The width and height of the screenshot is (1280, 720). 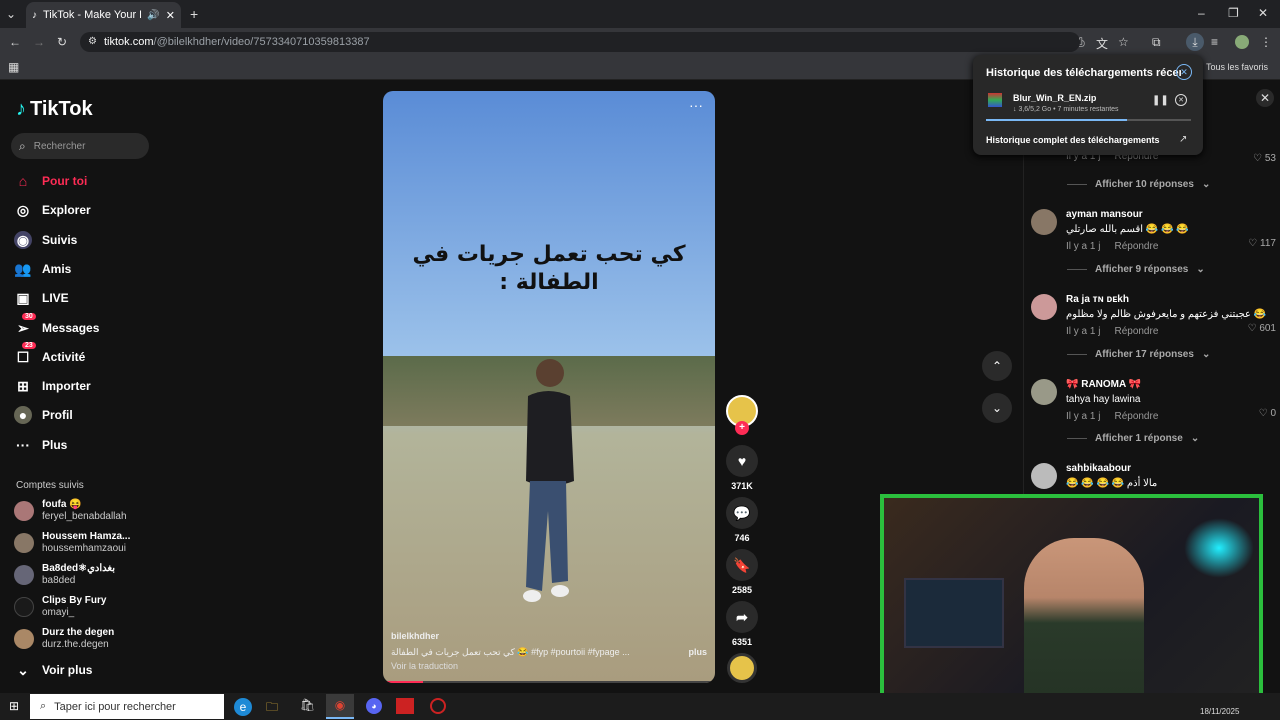 I want to click on forward-icon: →, so click(x=39, y=42).